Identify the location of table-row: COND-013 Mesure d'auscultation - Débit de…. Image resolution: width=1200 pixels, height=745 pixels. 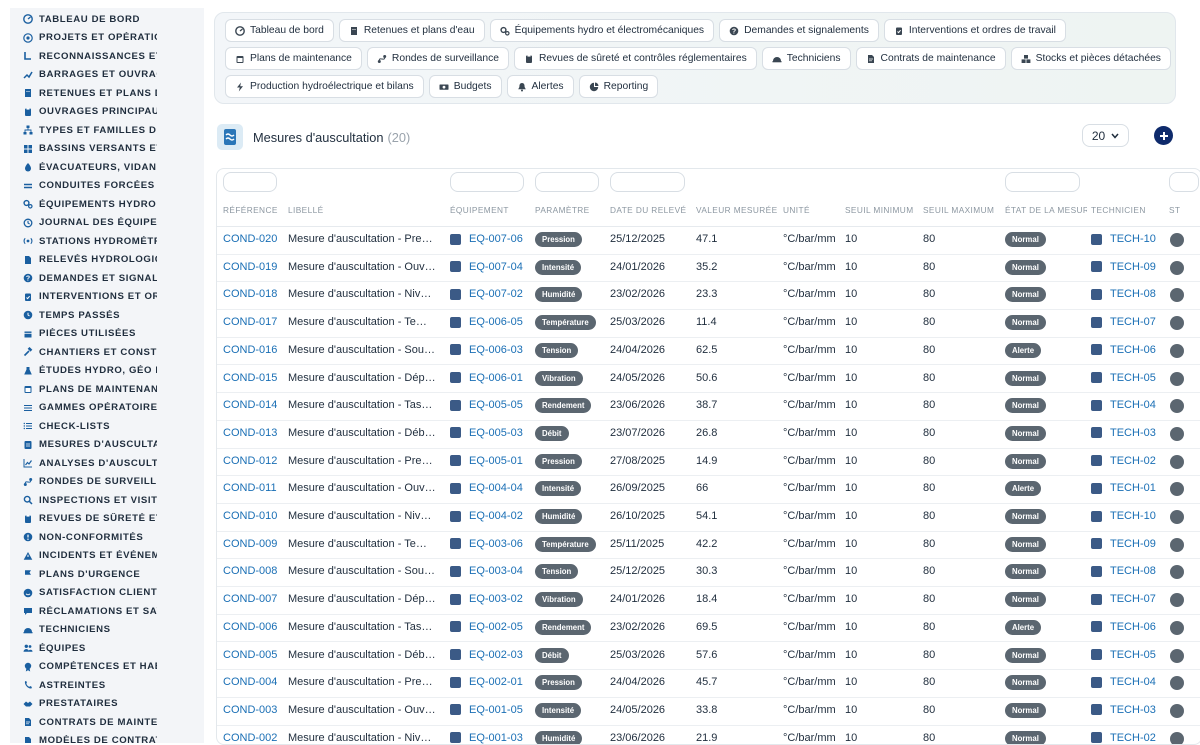
(708, 434).